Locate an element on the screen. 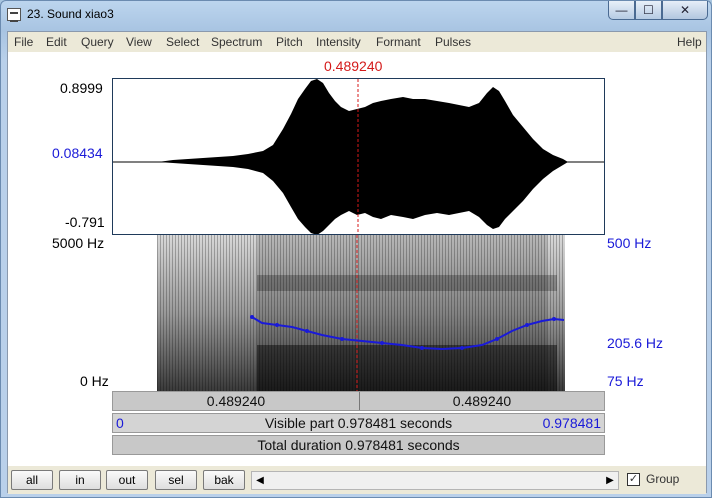 This screenshot has height=498, width=712. cursor-time-bar: 0.489240 0.489240 is located at coordinates (358, 401).